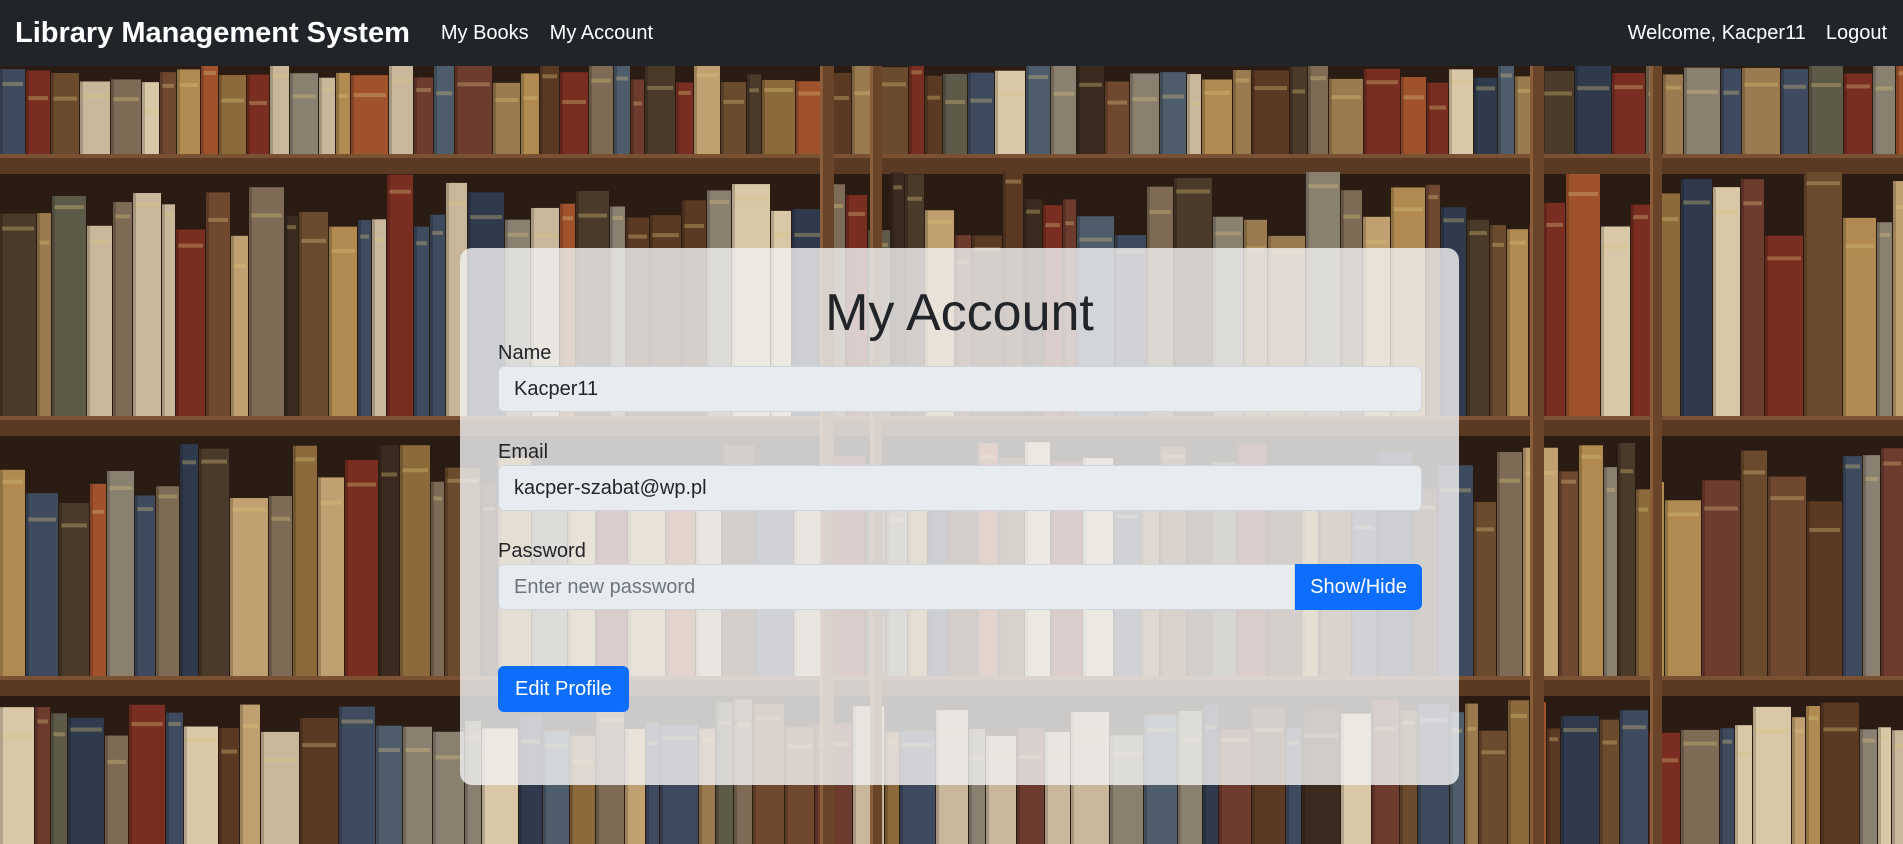 This screenshot has width=1903, height=844. Describe the element at coordinates (896, 587) in the screenshot. I see `password-field` at that location.